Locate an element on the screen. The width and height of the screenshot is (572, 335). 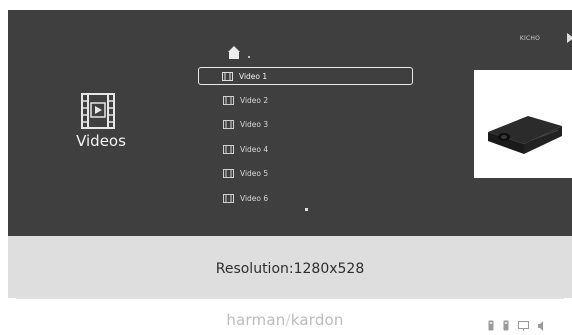
preview-thumbnail is located at coordinates (523, 124).